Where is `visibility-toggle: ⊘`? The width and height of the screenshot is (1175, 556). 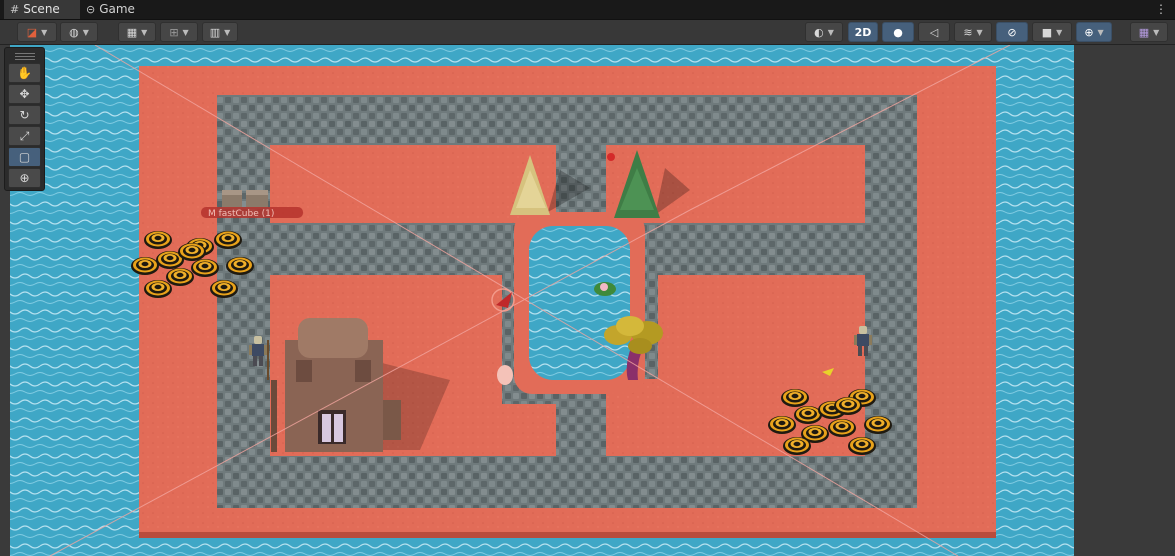 visibility-toggle: ⊘ is located at coordinates (1012, 32).